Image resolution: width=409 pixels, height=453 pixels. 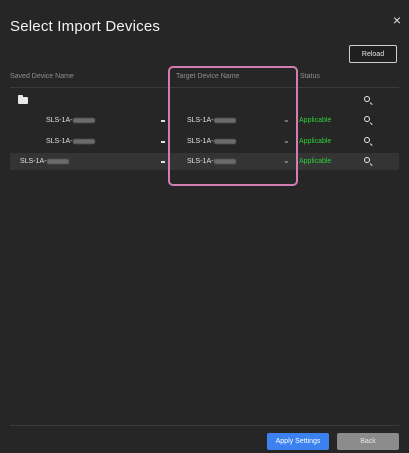 I want to click on column-header-target-device-name: Target Device Name, so click(x=208, y=76).